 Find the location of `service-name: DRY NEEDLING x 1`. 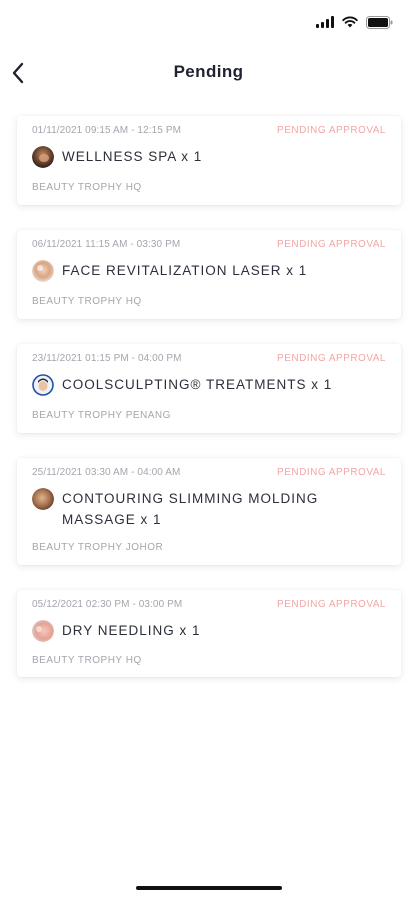

service-name: DRY NEEDLING x 1 is located at coordinates (131, 630).